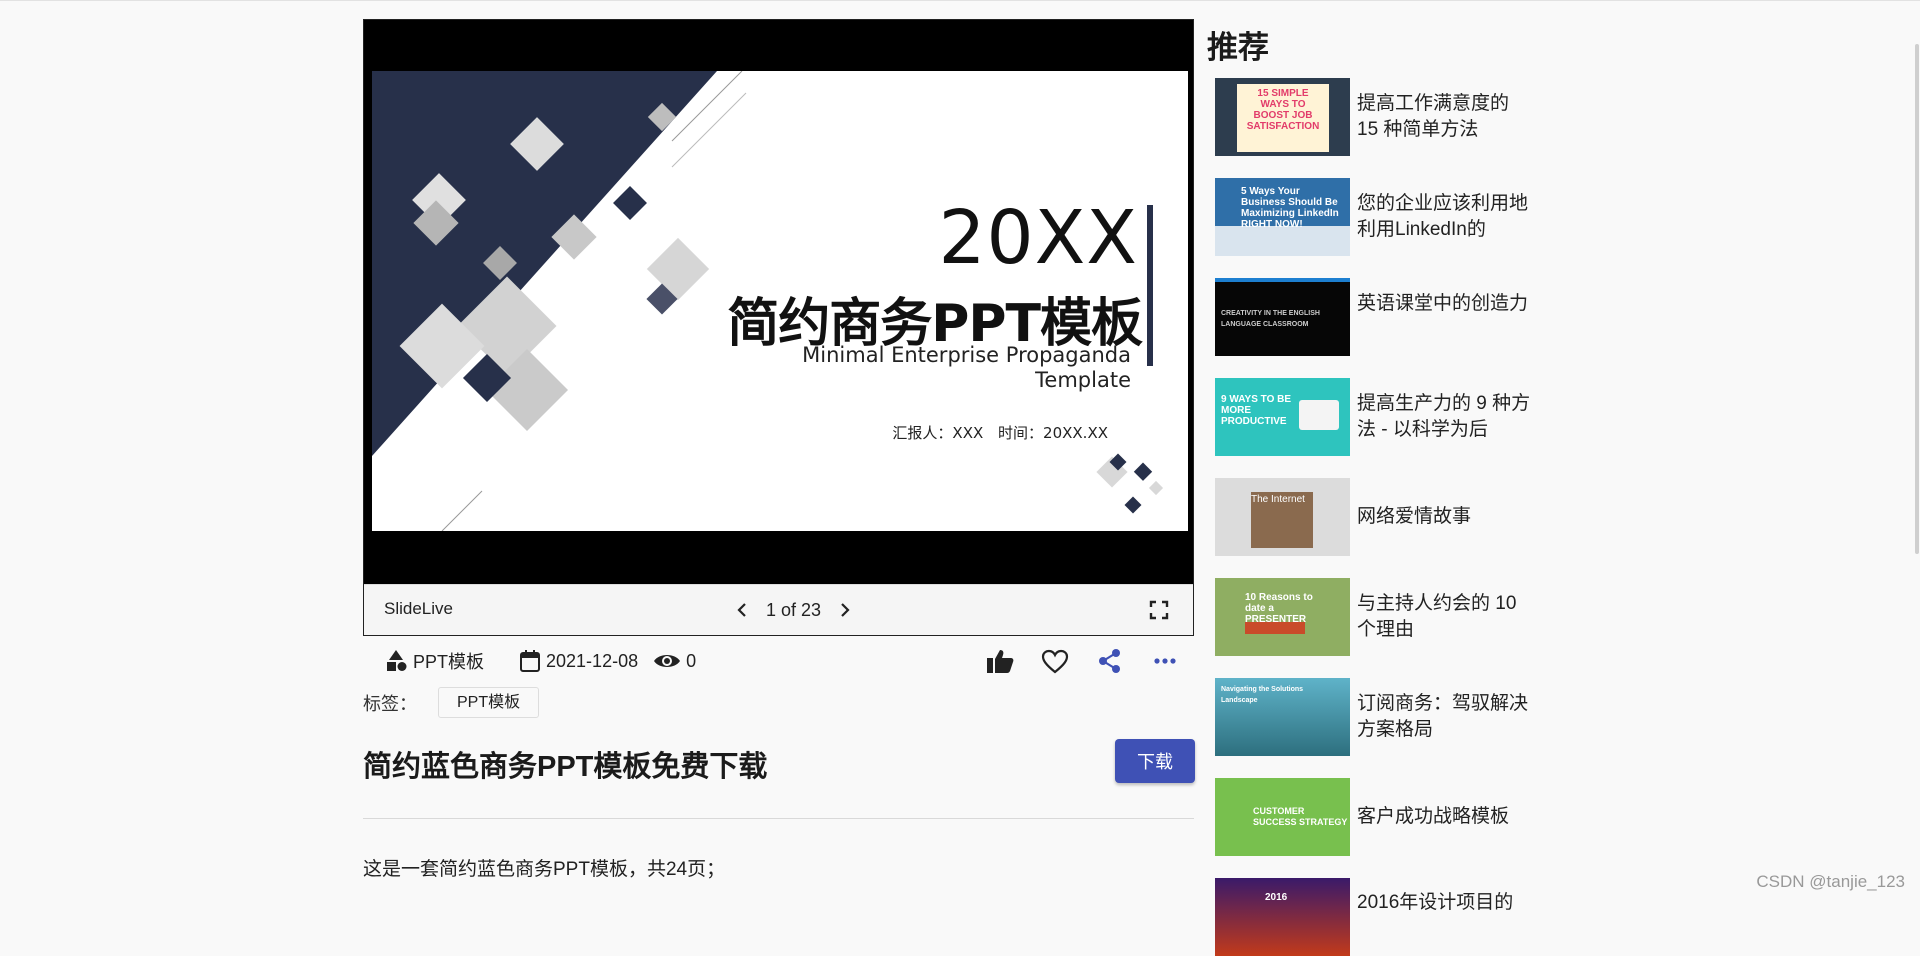  What do you see at coordinates (1443, 216) in the screenshot?
I see `recommend-title: 您的企业应该利用地利用LinkedIn的` at bounding box center [1443, 216].